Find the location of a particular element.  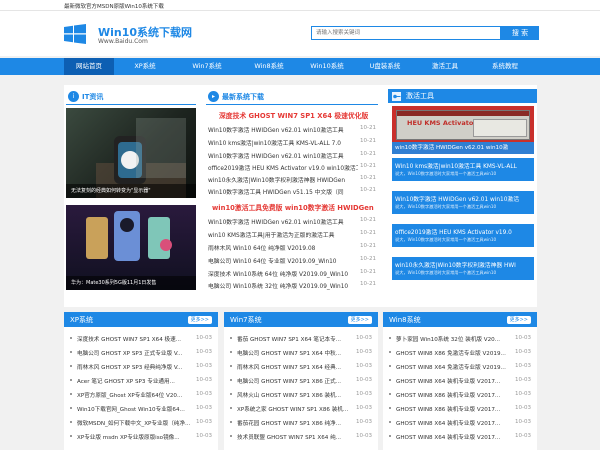

key-icon is located at coordinates (396, 96).